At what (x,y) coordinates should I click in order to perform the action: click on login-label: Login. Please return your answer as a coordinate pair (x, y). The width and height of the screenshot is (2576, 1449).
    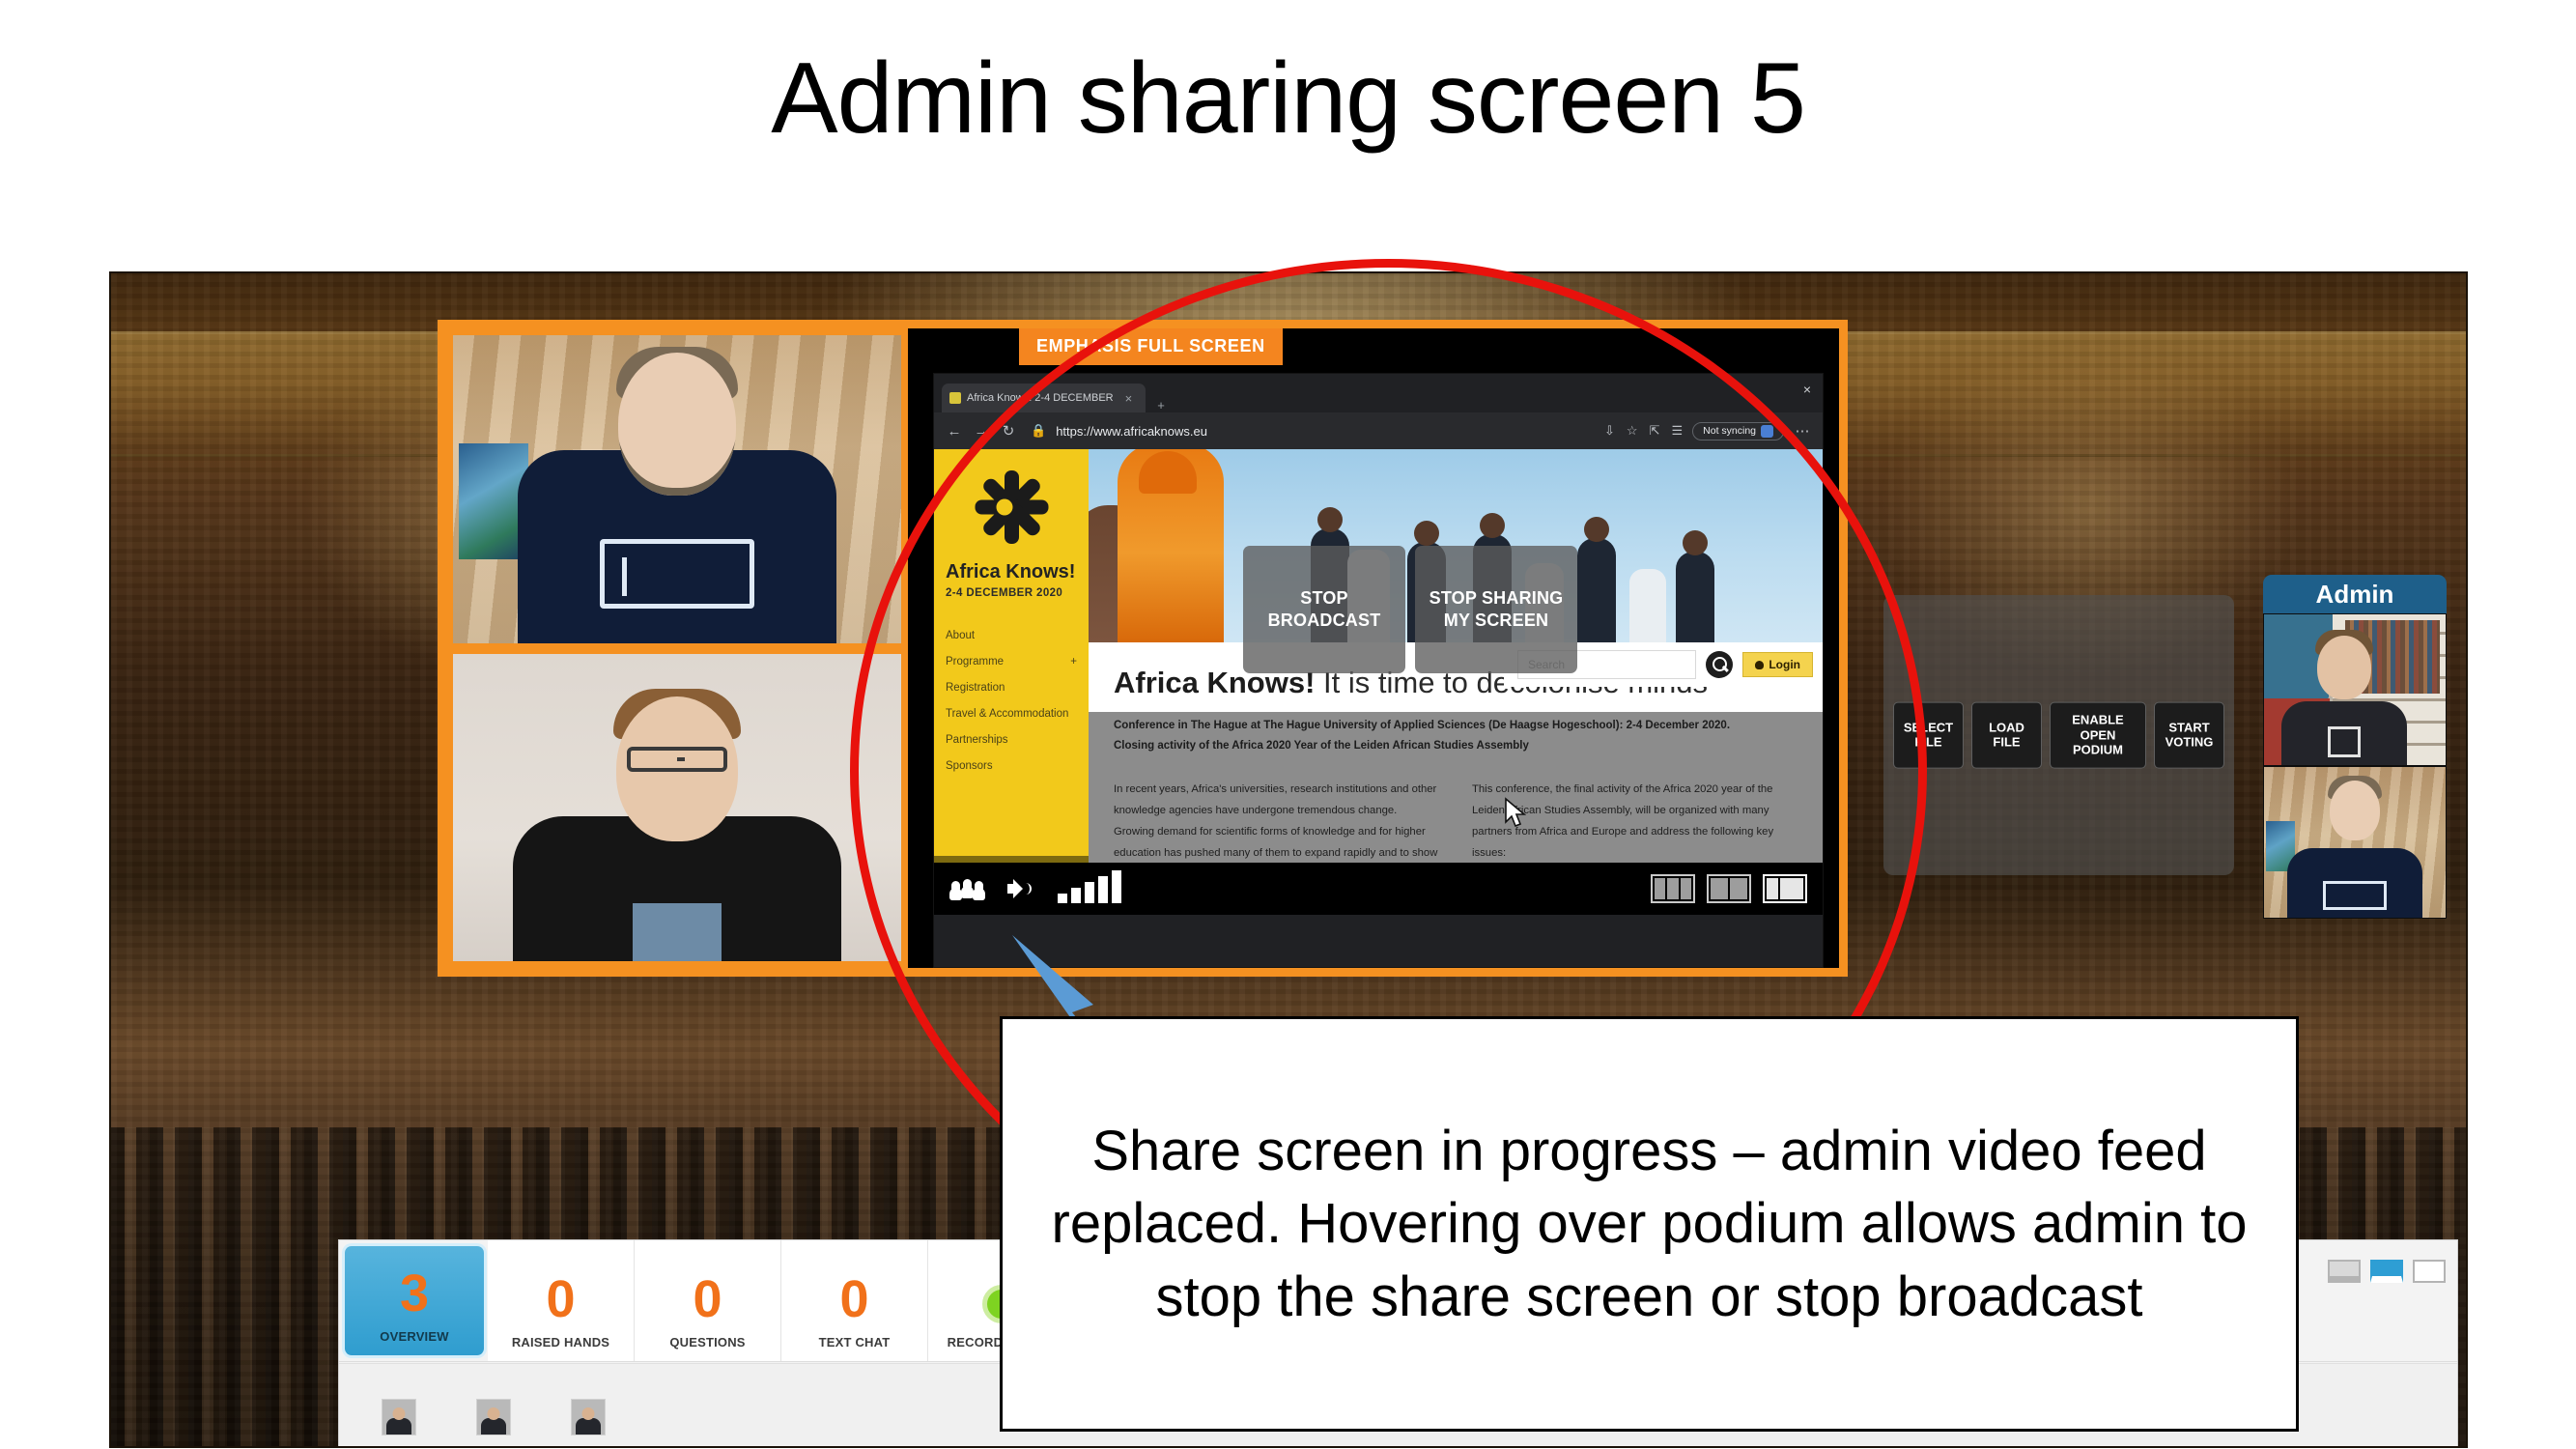
    Looking at the image, I should click on (1784, 664).